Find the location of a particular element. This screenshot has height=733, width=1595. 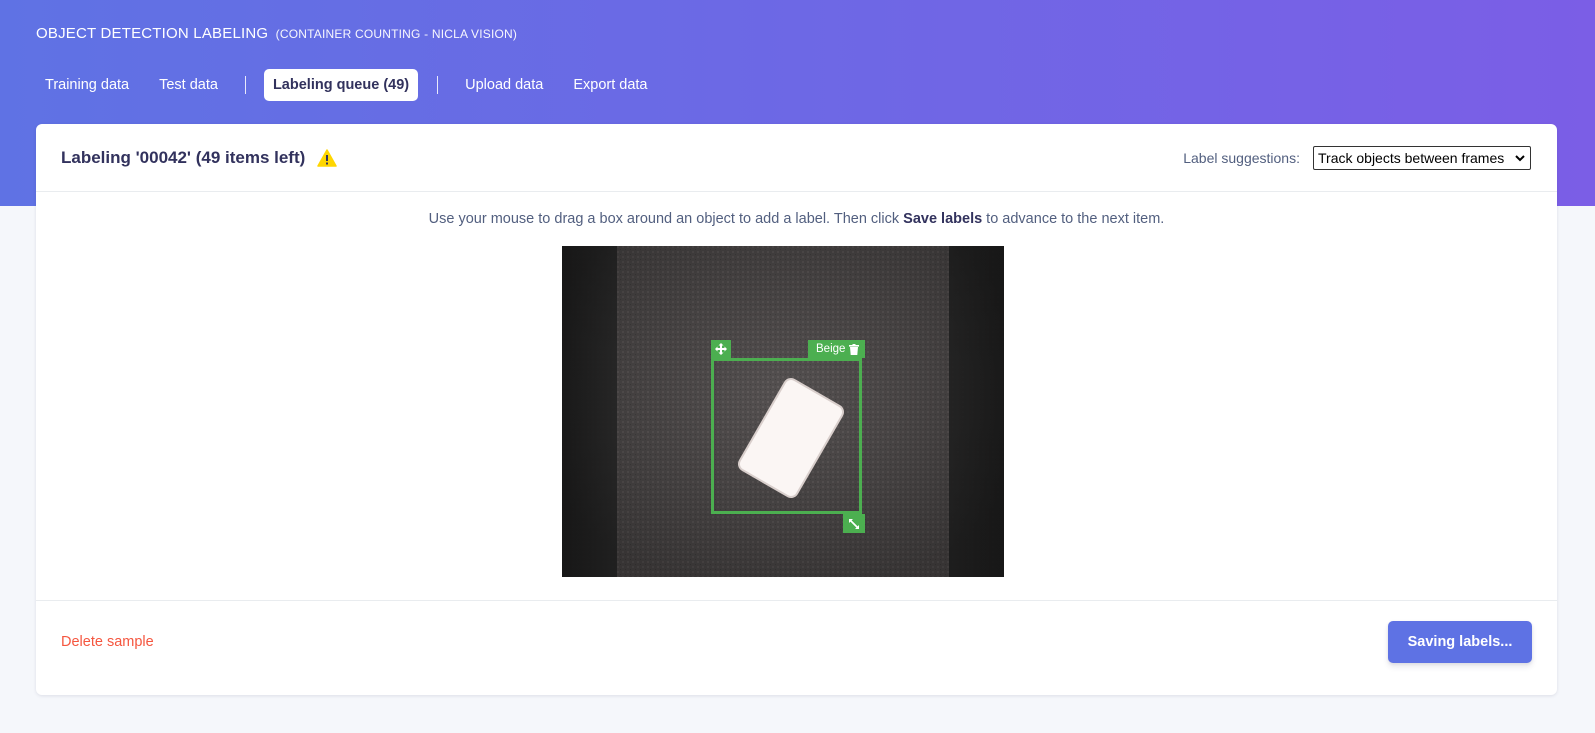

box-label-text: Beige is located at coordinates (831, 349).